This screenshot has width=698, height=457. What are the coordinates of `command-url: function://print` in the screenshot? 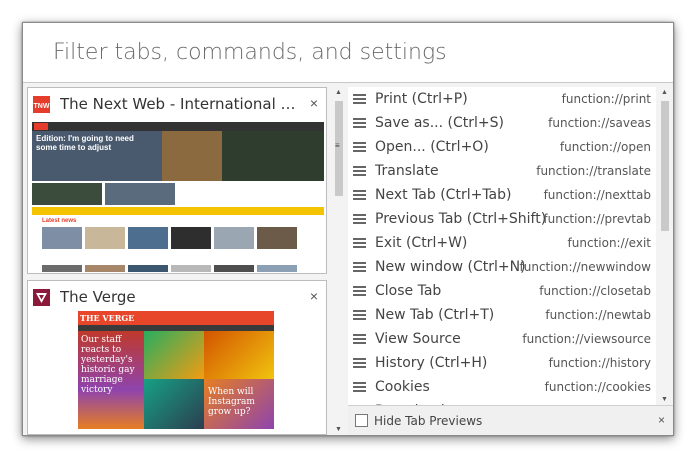 It's located at (606, 99).